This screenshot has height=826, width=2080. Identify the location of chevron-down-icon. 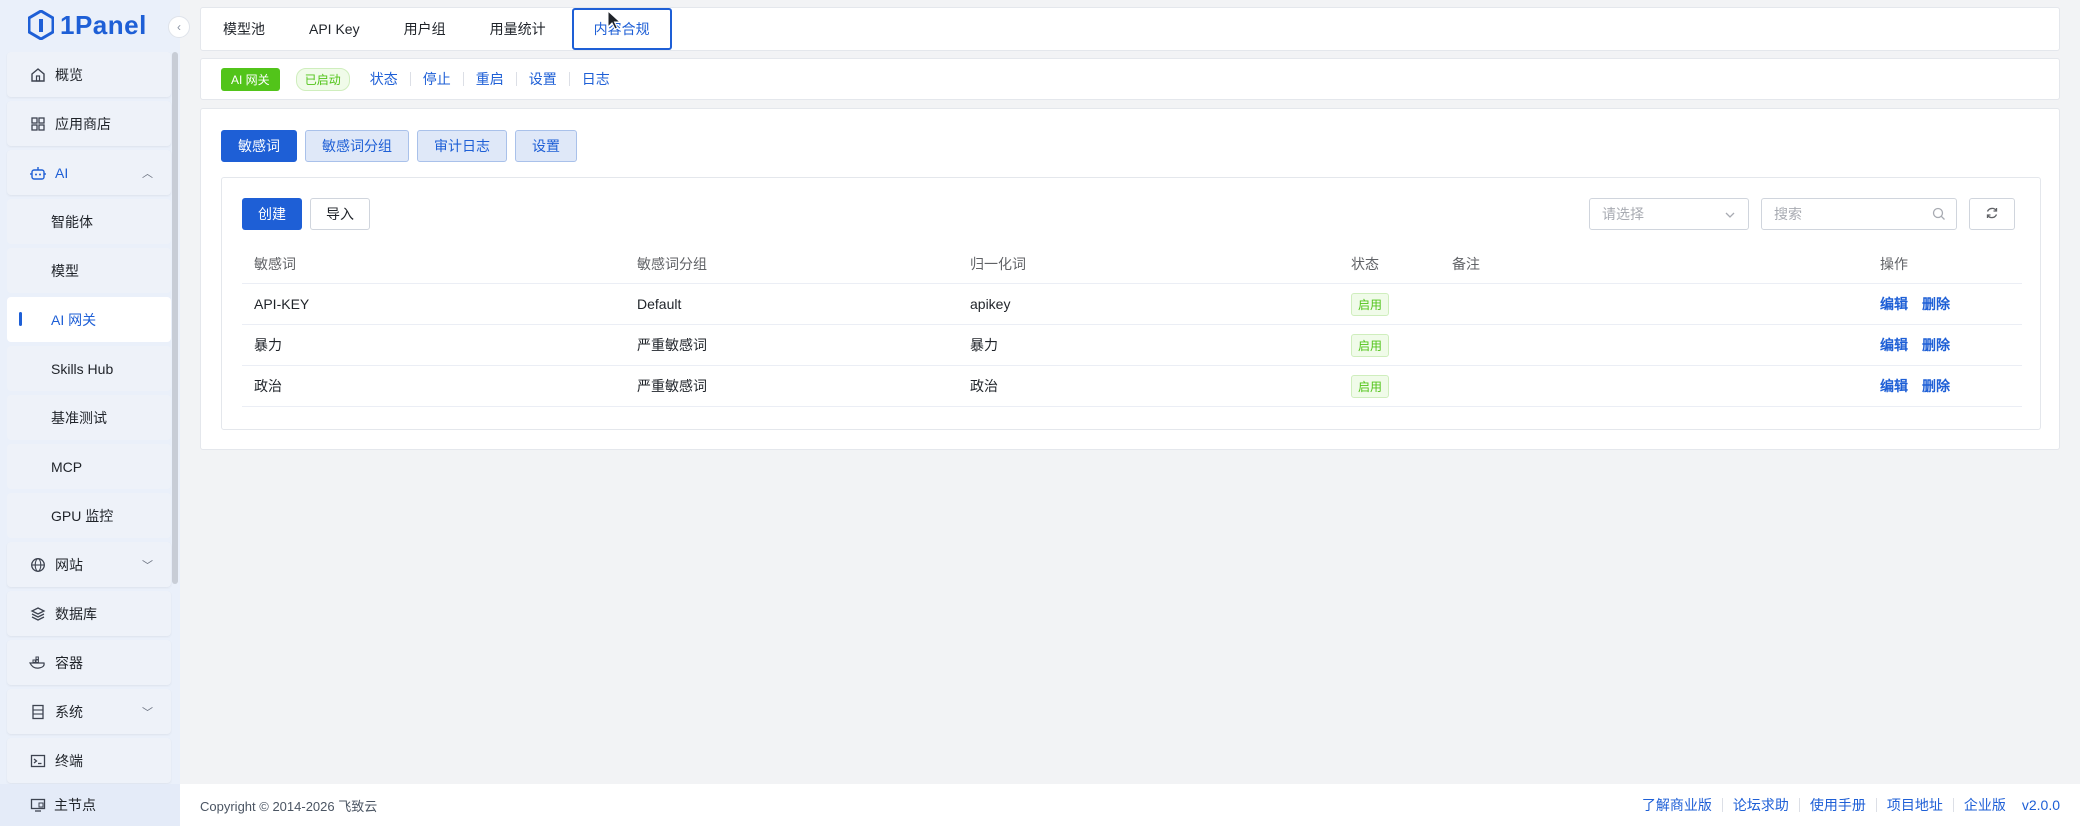
(1730, 216).